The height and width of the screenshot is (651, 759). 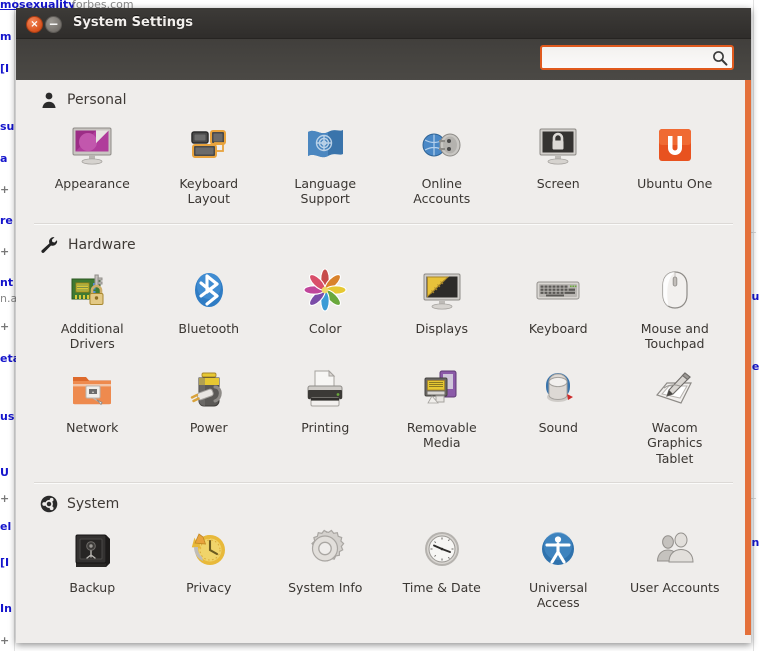 I want to click on background-link: us, so click(x=7, y=416).